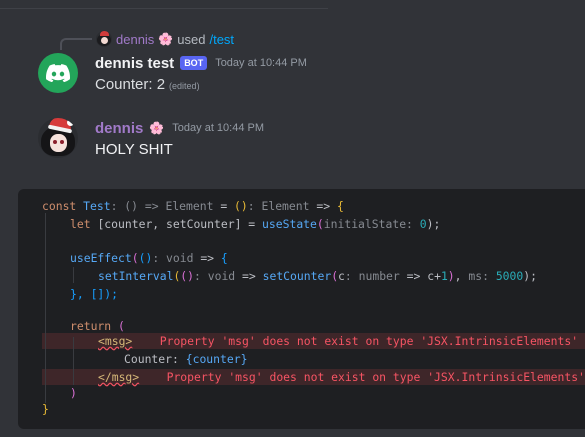 The image size is (585, 437). What do you see at coordinates (119, 128) in the screenshot?
I see `user-username: dennis` at bounding box center [119, 128].